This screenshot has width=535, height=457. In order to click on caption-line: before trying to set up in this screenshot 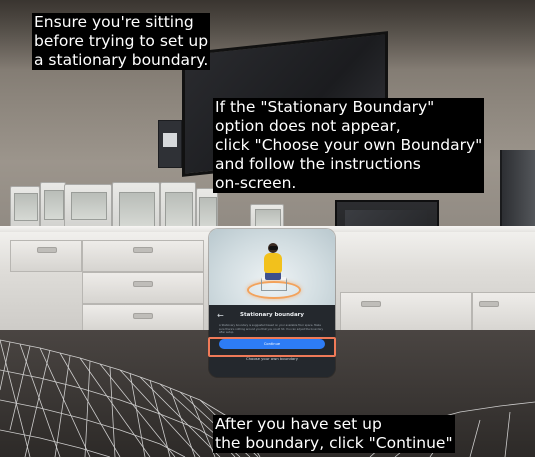, I will do `click(121, 41)`.